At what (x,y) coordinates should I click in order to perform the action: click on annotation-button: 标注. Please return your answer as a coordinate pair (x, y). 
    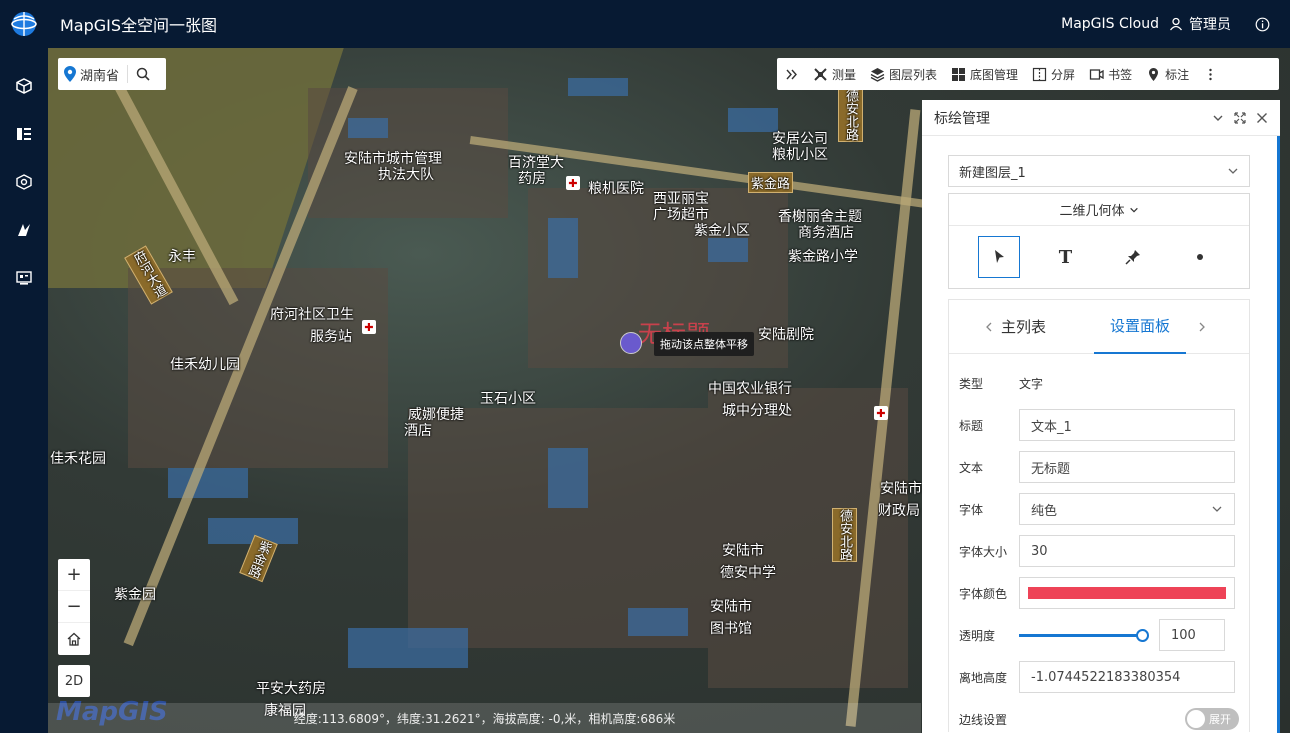
    Looking at the image, I should click on (1167, 74).